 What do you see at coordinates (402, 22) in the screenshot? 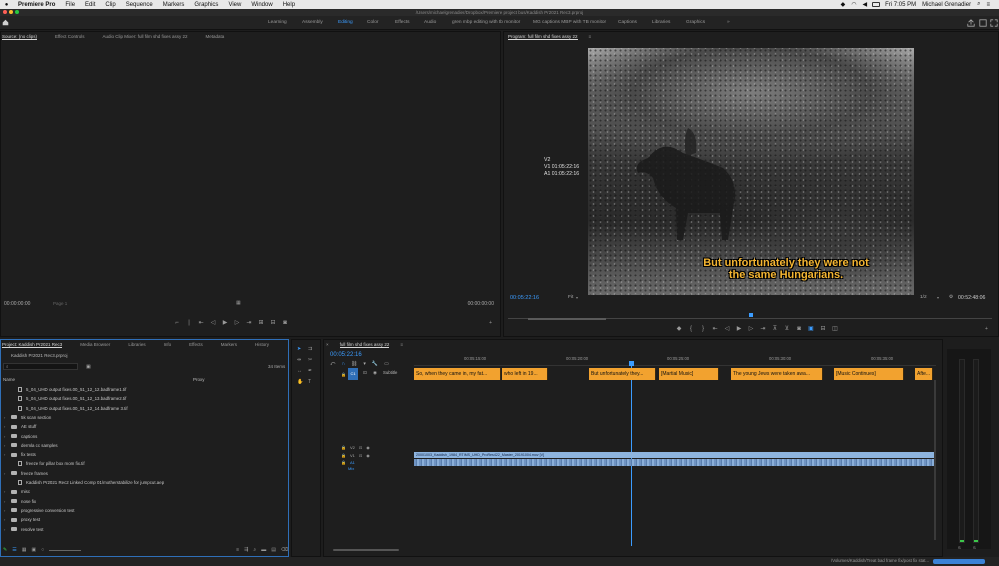
I see `workspace-effects: Effects` at bounding box center [402, 22].